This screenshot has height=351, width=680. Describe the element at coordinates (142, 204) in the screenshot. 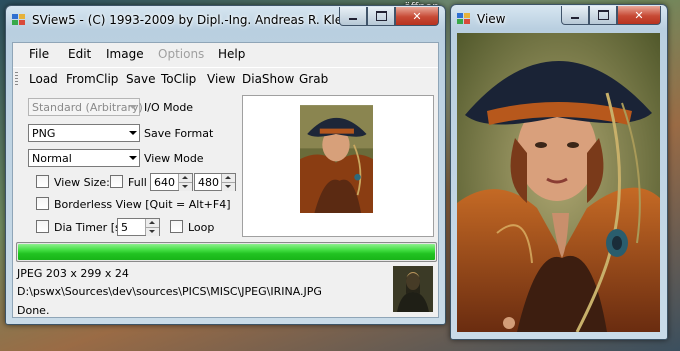

I see `borderless-label: Borderless View [Quit = Alt+F4]` at that location.